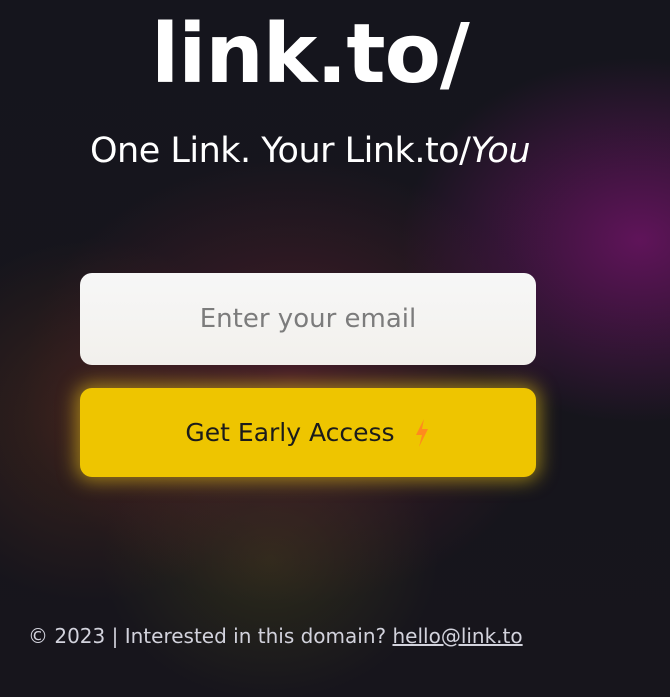  What do you see at coordinates (308, 319) in the screenshot?
I see `email-input` at bounding box center [308, 319].